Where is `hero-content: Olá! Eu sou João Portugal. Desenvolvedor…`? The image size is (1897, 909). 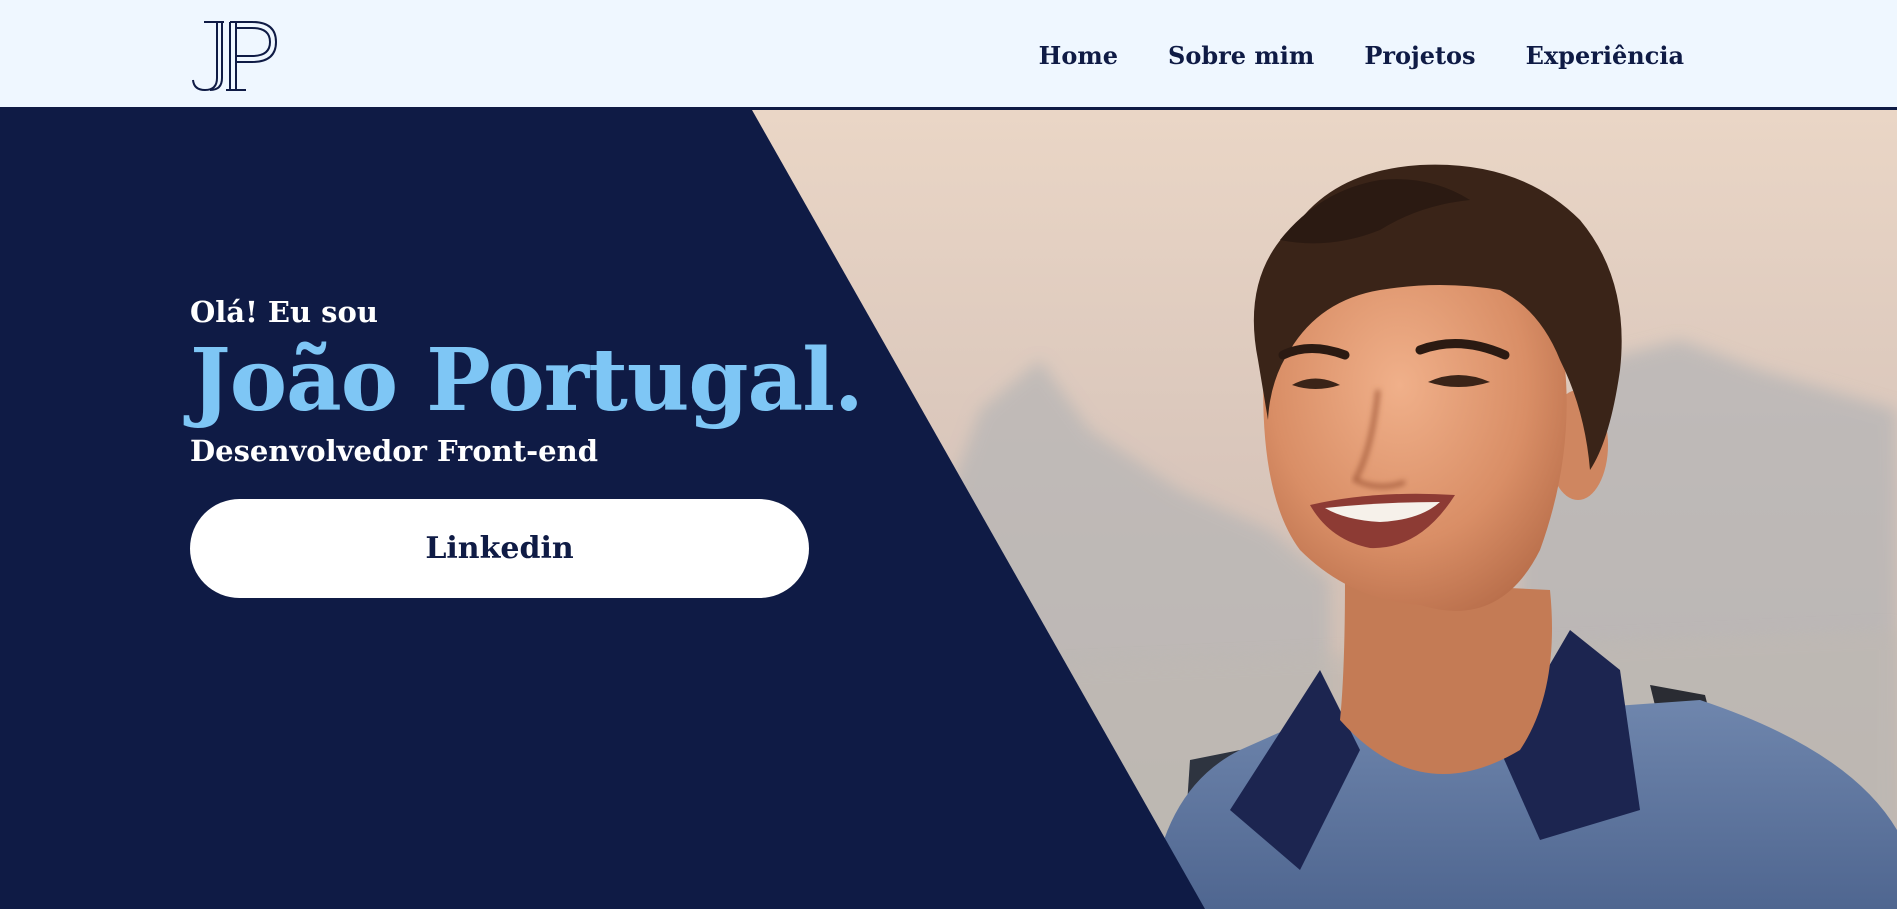 hero-content: Olá! Eu sou João Portugal. Desenvolvedor… is located at coordinates (527, 446).